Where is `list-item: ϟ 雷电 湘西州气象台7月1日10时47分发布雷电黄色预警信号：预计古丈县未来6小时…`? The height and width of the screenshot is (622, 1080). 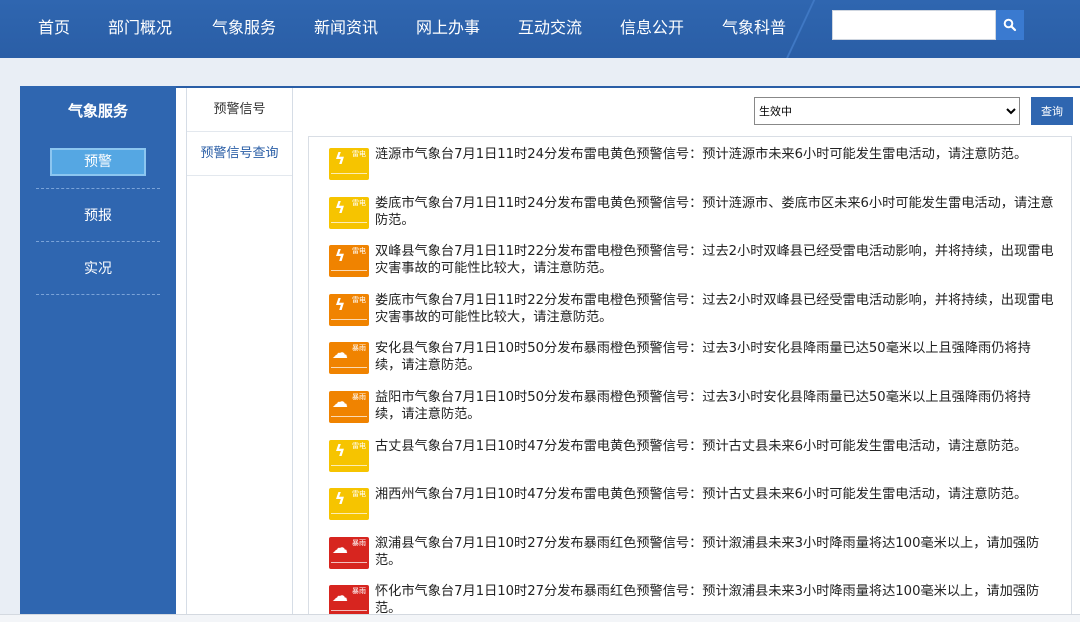 list-item: ϟ 雷电 湘西州气象台7月1日10时47分发布雷电黄色预警信号：预计古丈县未来6小时… is located at coordinates (700, 509).